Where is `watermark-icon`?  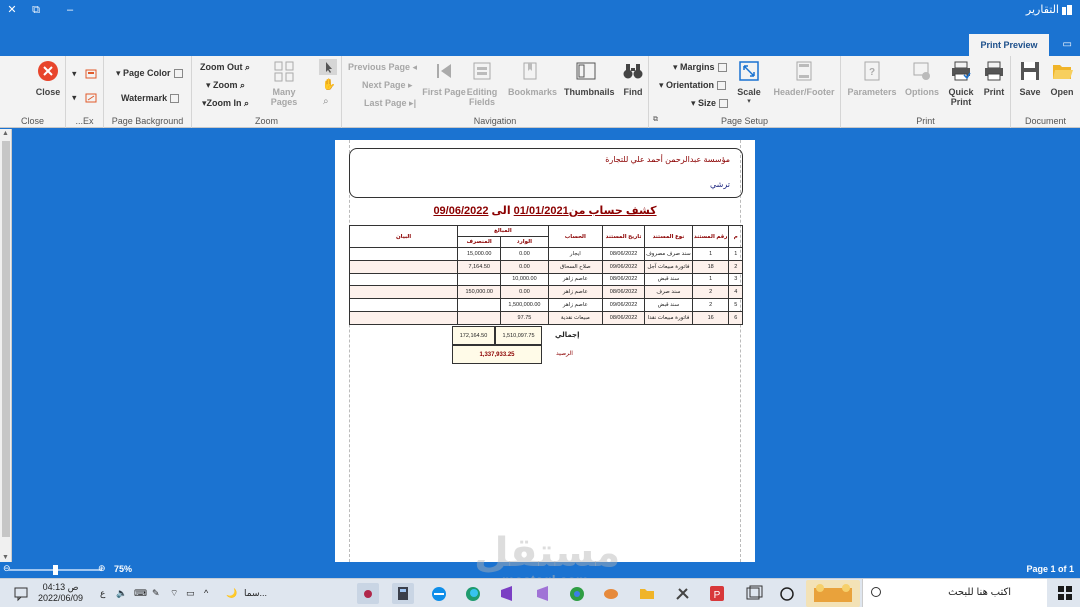
watermark-icon is located at coordinates (175, 99).